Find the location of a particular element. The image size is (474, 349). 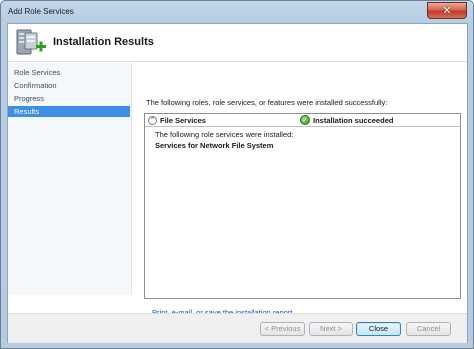

nav-item-progress: Progress is located at coordinates (69, 98).